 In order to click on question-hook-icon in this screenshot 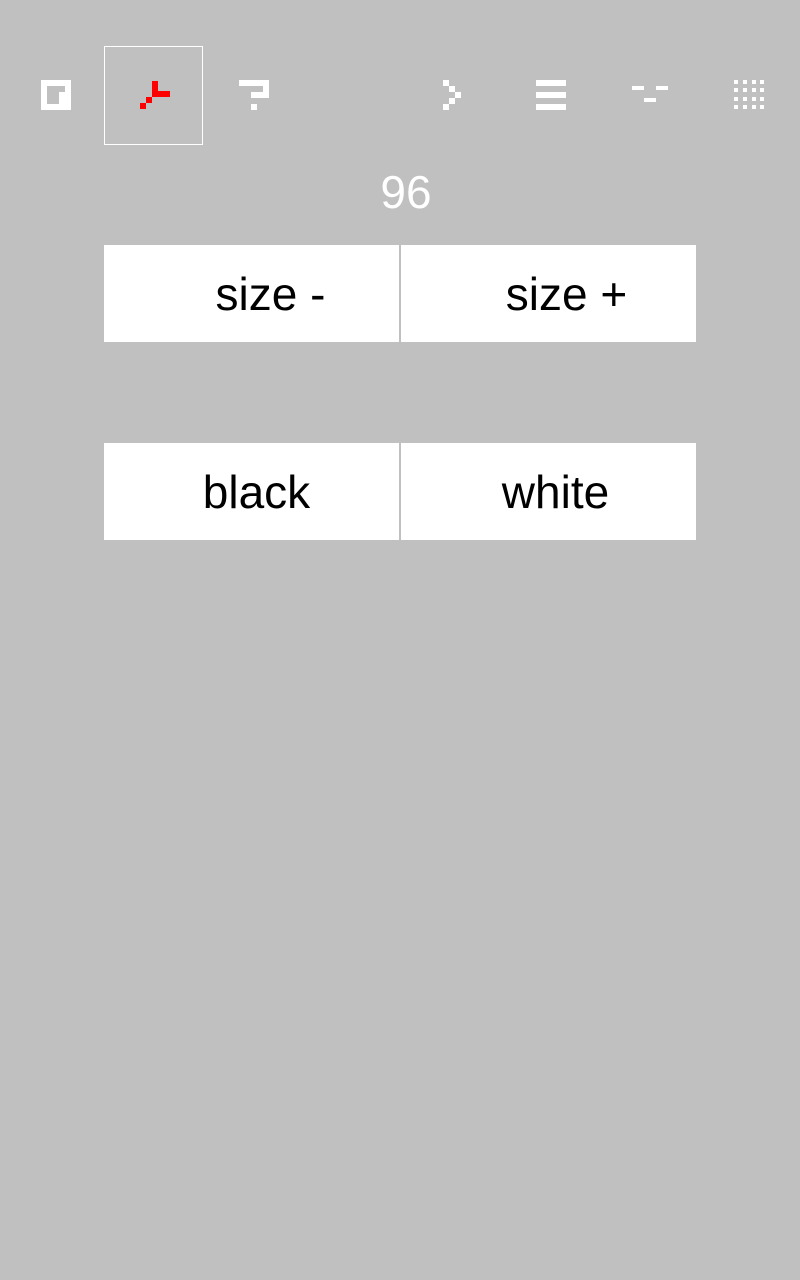, I will do `click(254, 95)`.